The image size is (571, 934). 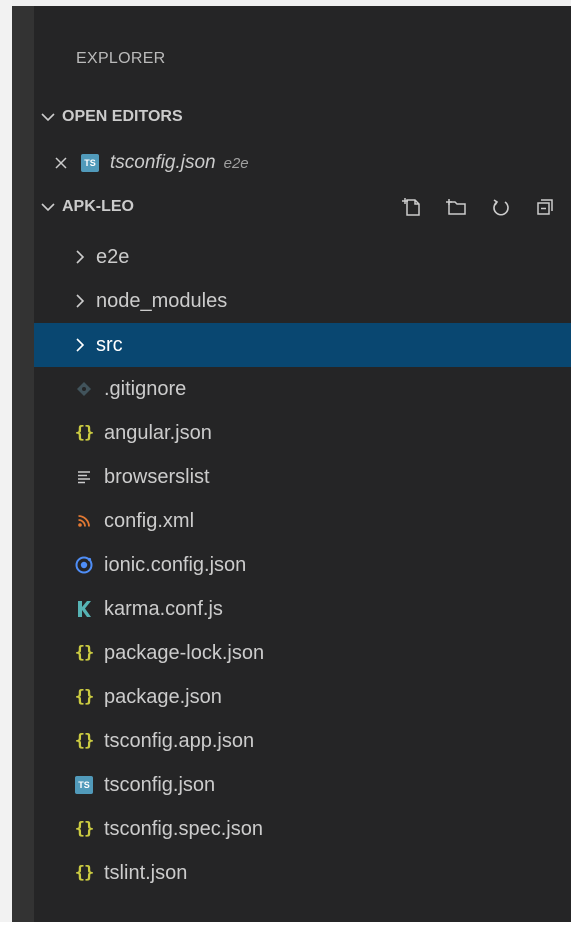 What do you see at coordinates (302, 653) in the screenshot?
I see `file-row: {} package-lock.json` at bounding box center [302, 653].